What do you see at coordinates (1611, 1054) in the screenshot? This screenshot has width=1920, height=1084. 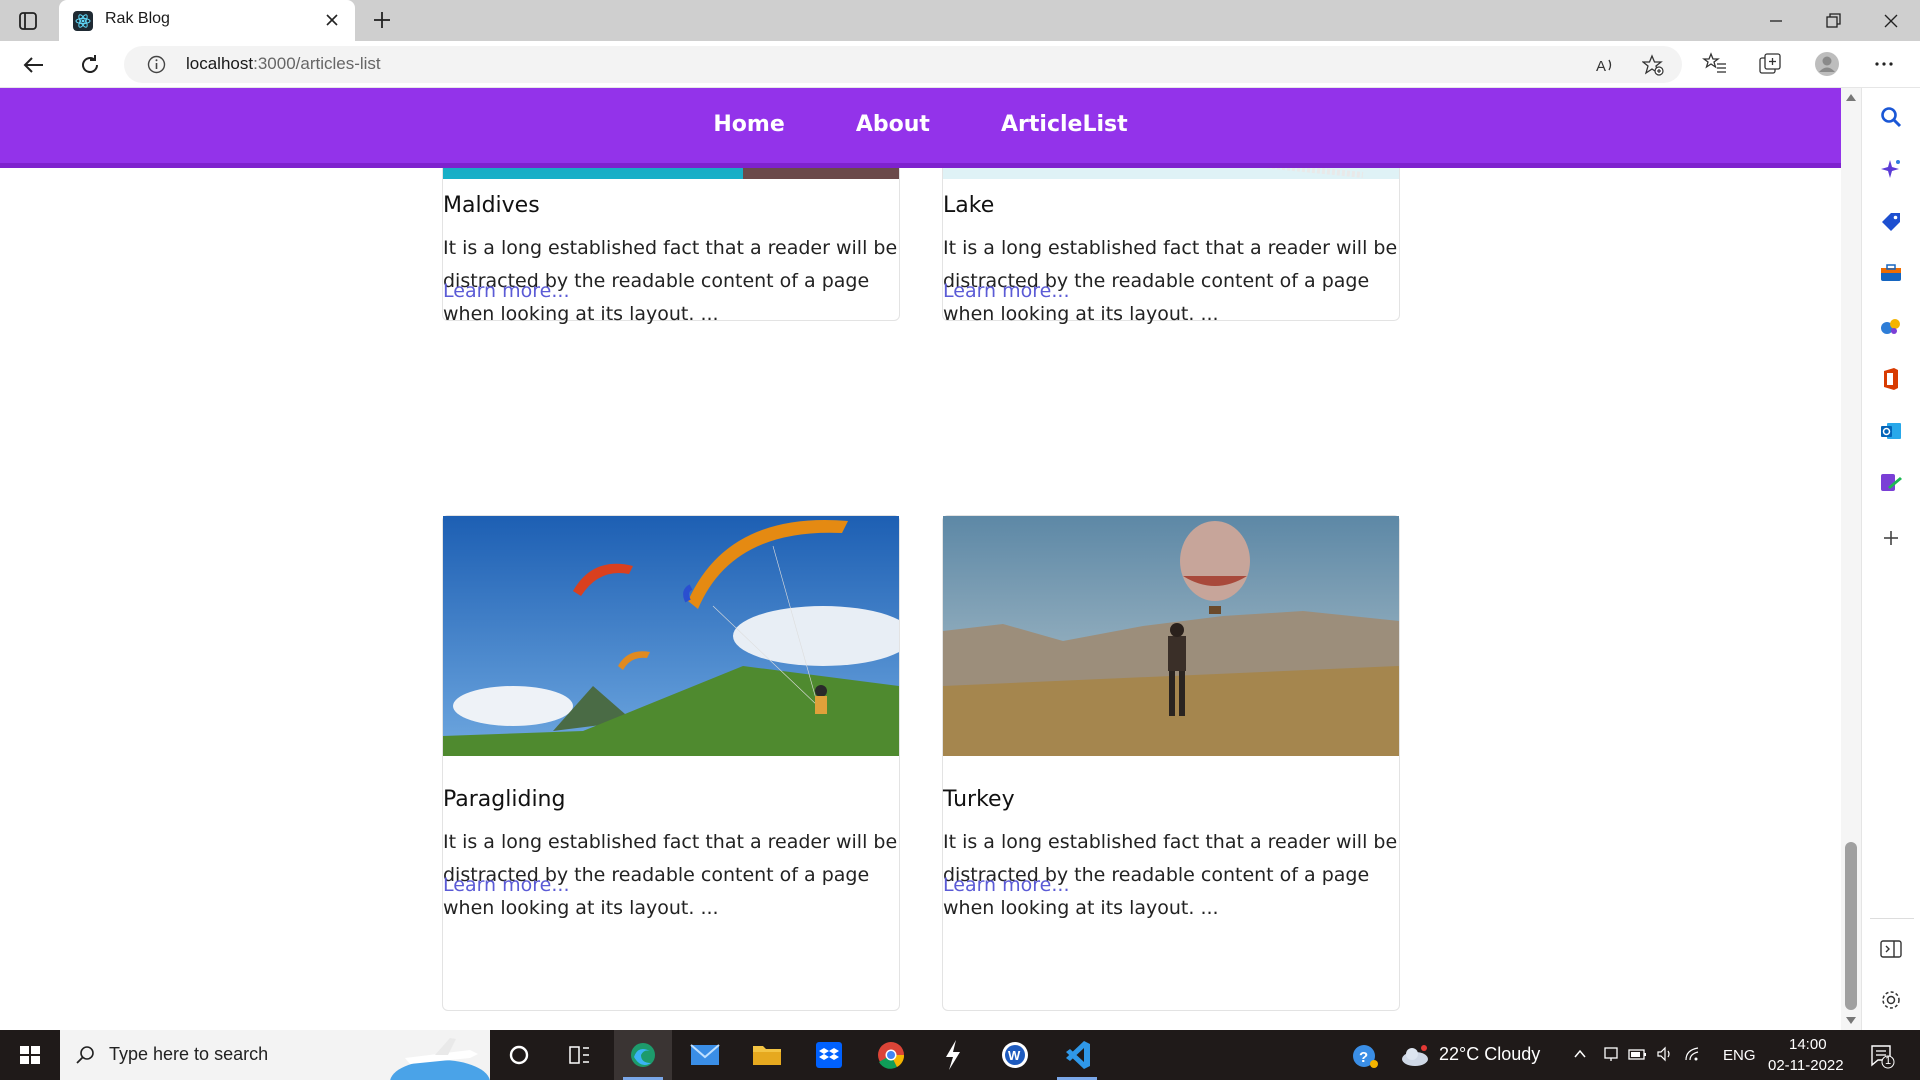 I see `meet-now-icon` at bounding box center [1611, 1054].